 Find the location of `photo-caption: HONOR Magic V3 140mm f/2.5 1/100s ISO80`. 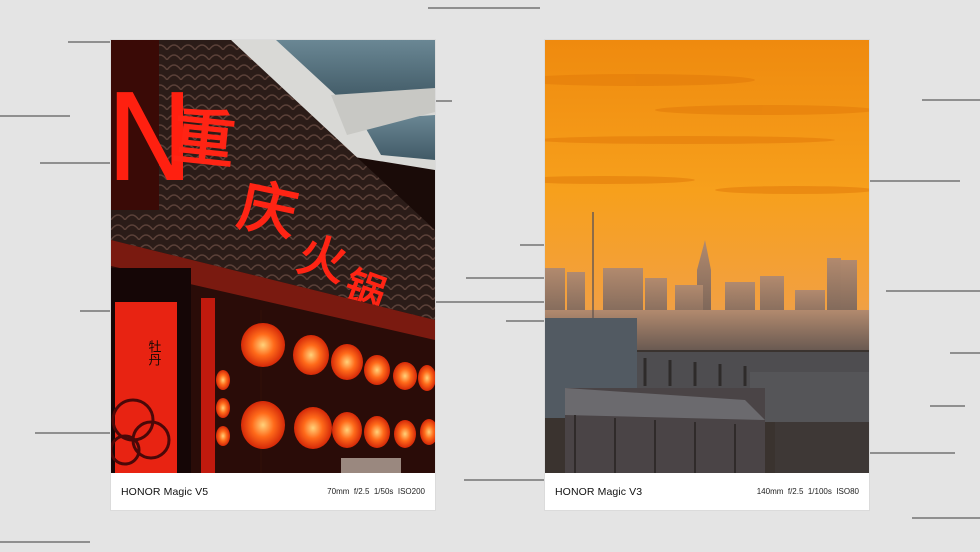

photo-caption: HONOR Magic V3 140mm f/2.5 1/100s ISO80 is located at coordinates (707, 491).